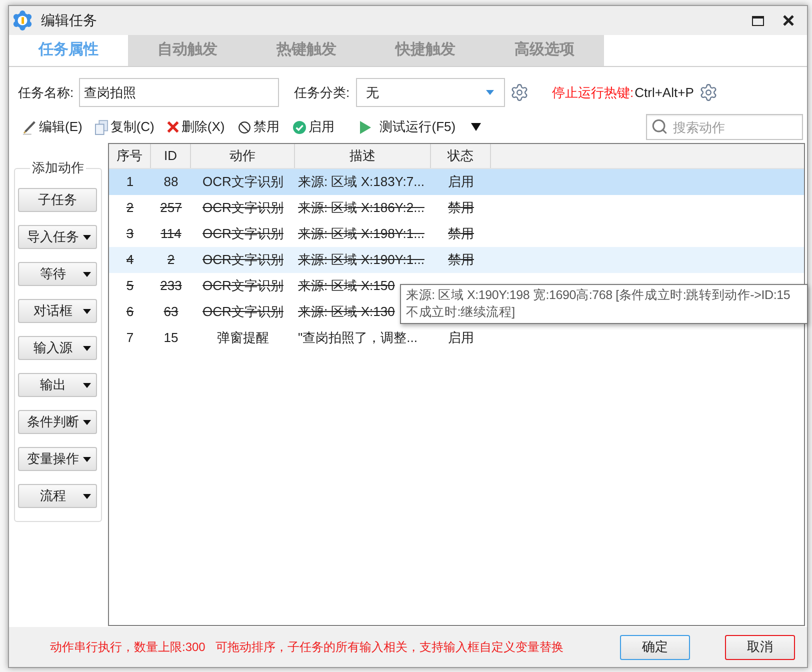  I want to click on table-cell-text: 4, so click(130, 260).